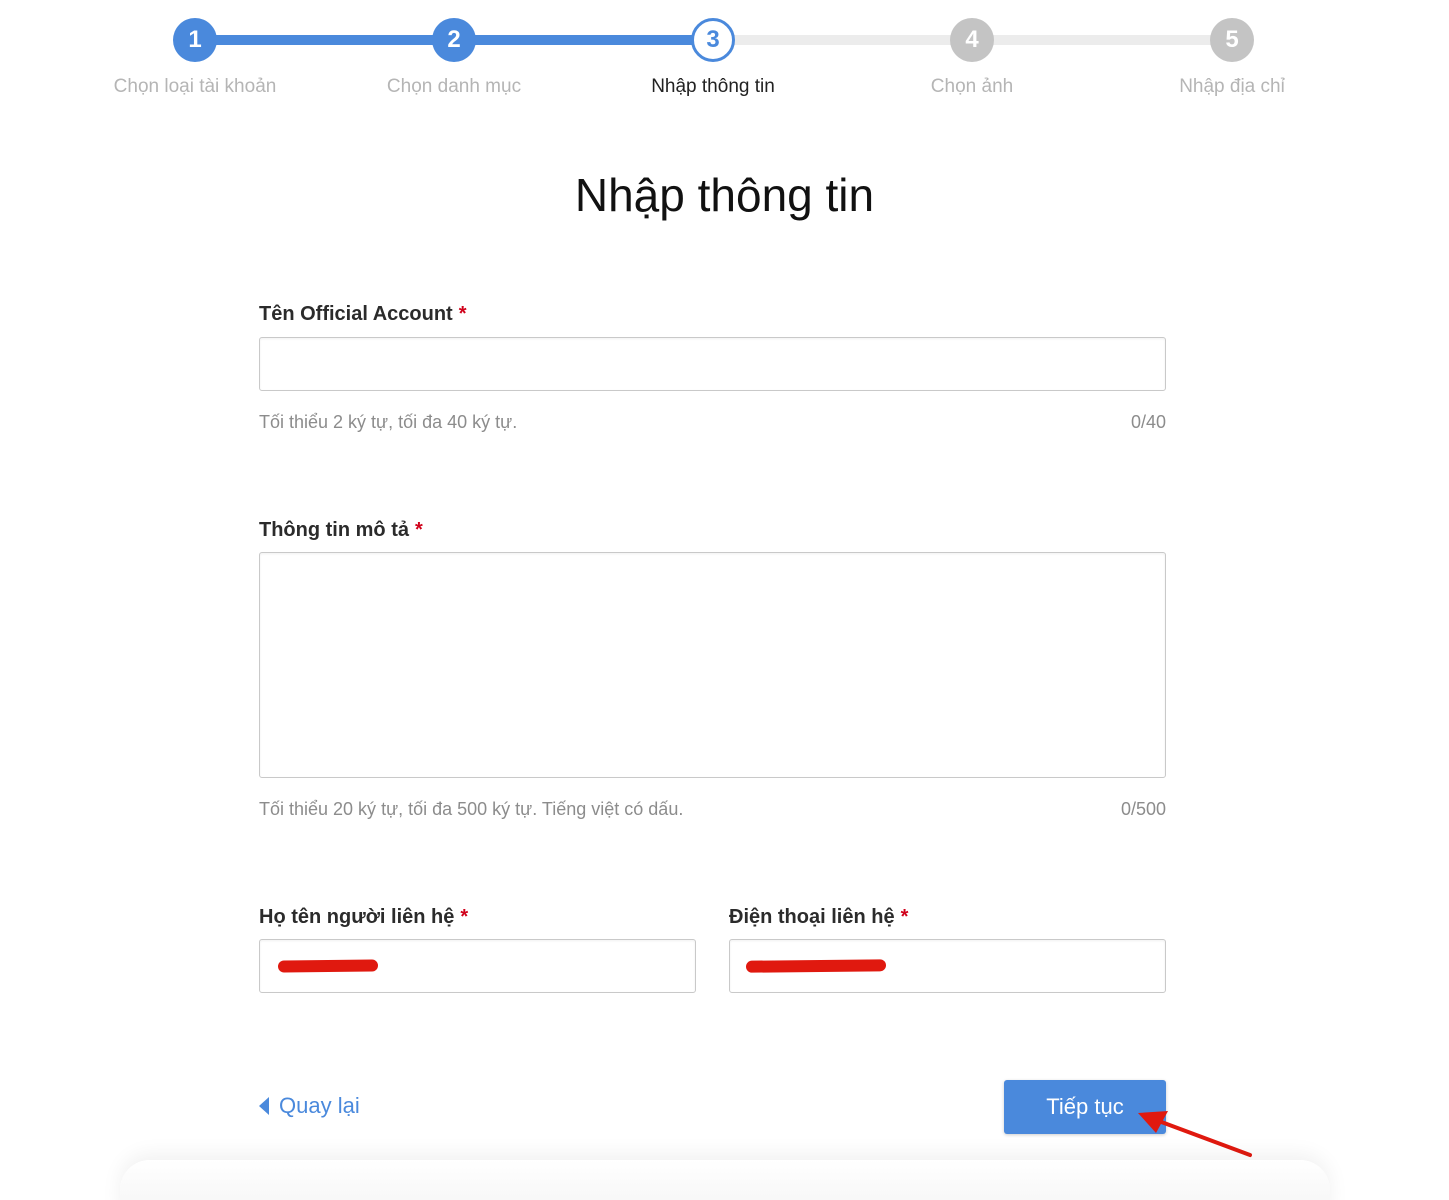 This screenshot has height=1200, width=1449. Describe the element at coordinates (264, 1106) in the screenshot. I see `caret-left-icon` at that location.